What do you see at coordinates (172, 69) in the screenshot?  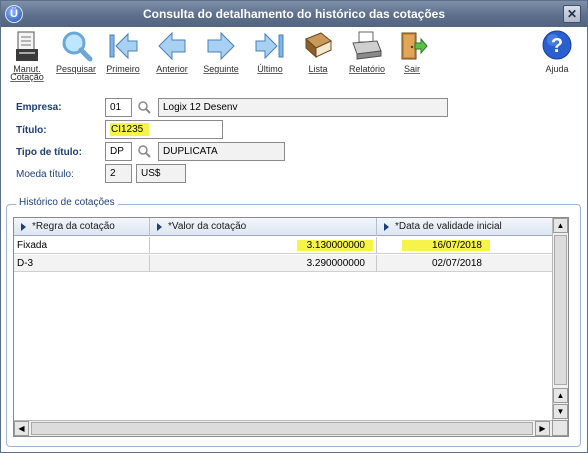 I see `anterior-label: Anterior` at bounding box center [172, 69].